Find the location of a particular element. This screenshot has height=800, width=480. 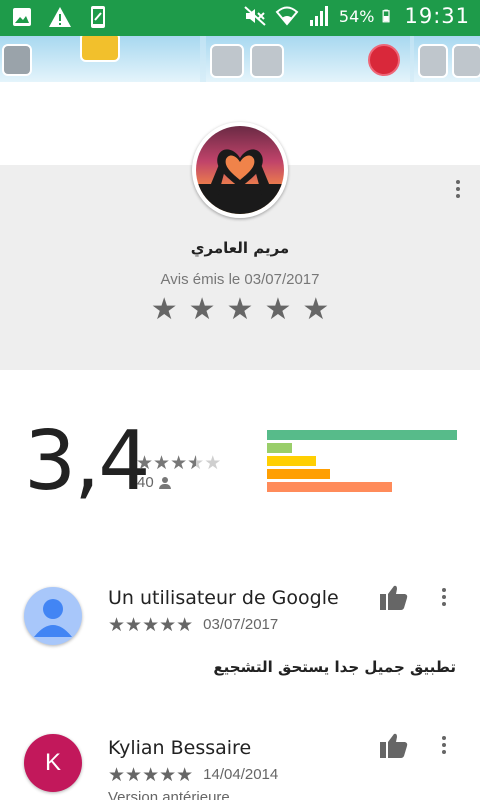

battery-percent: 54% is located at coordinates (356, 16).